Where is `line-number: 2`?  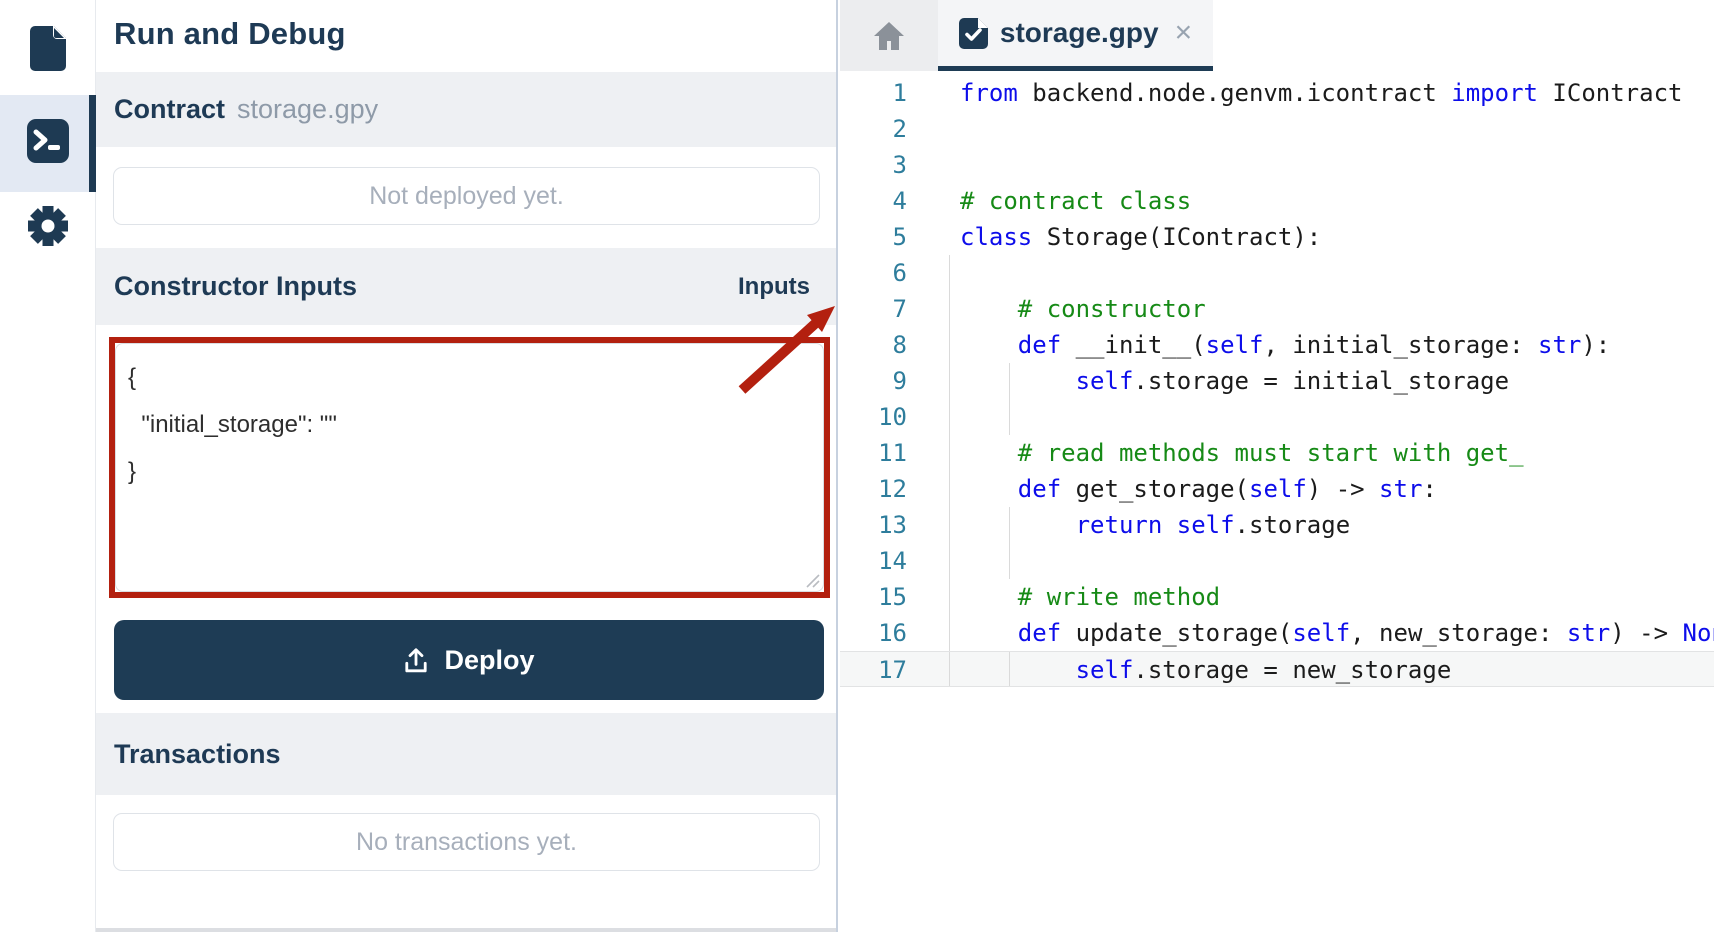 line-number: 2 is located at coordinates (899, 129).